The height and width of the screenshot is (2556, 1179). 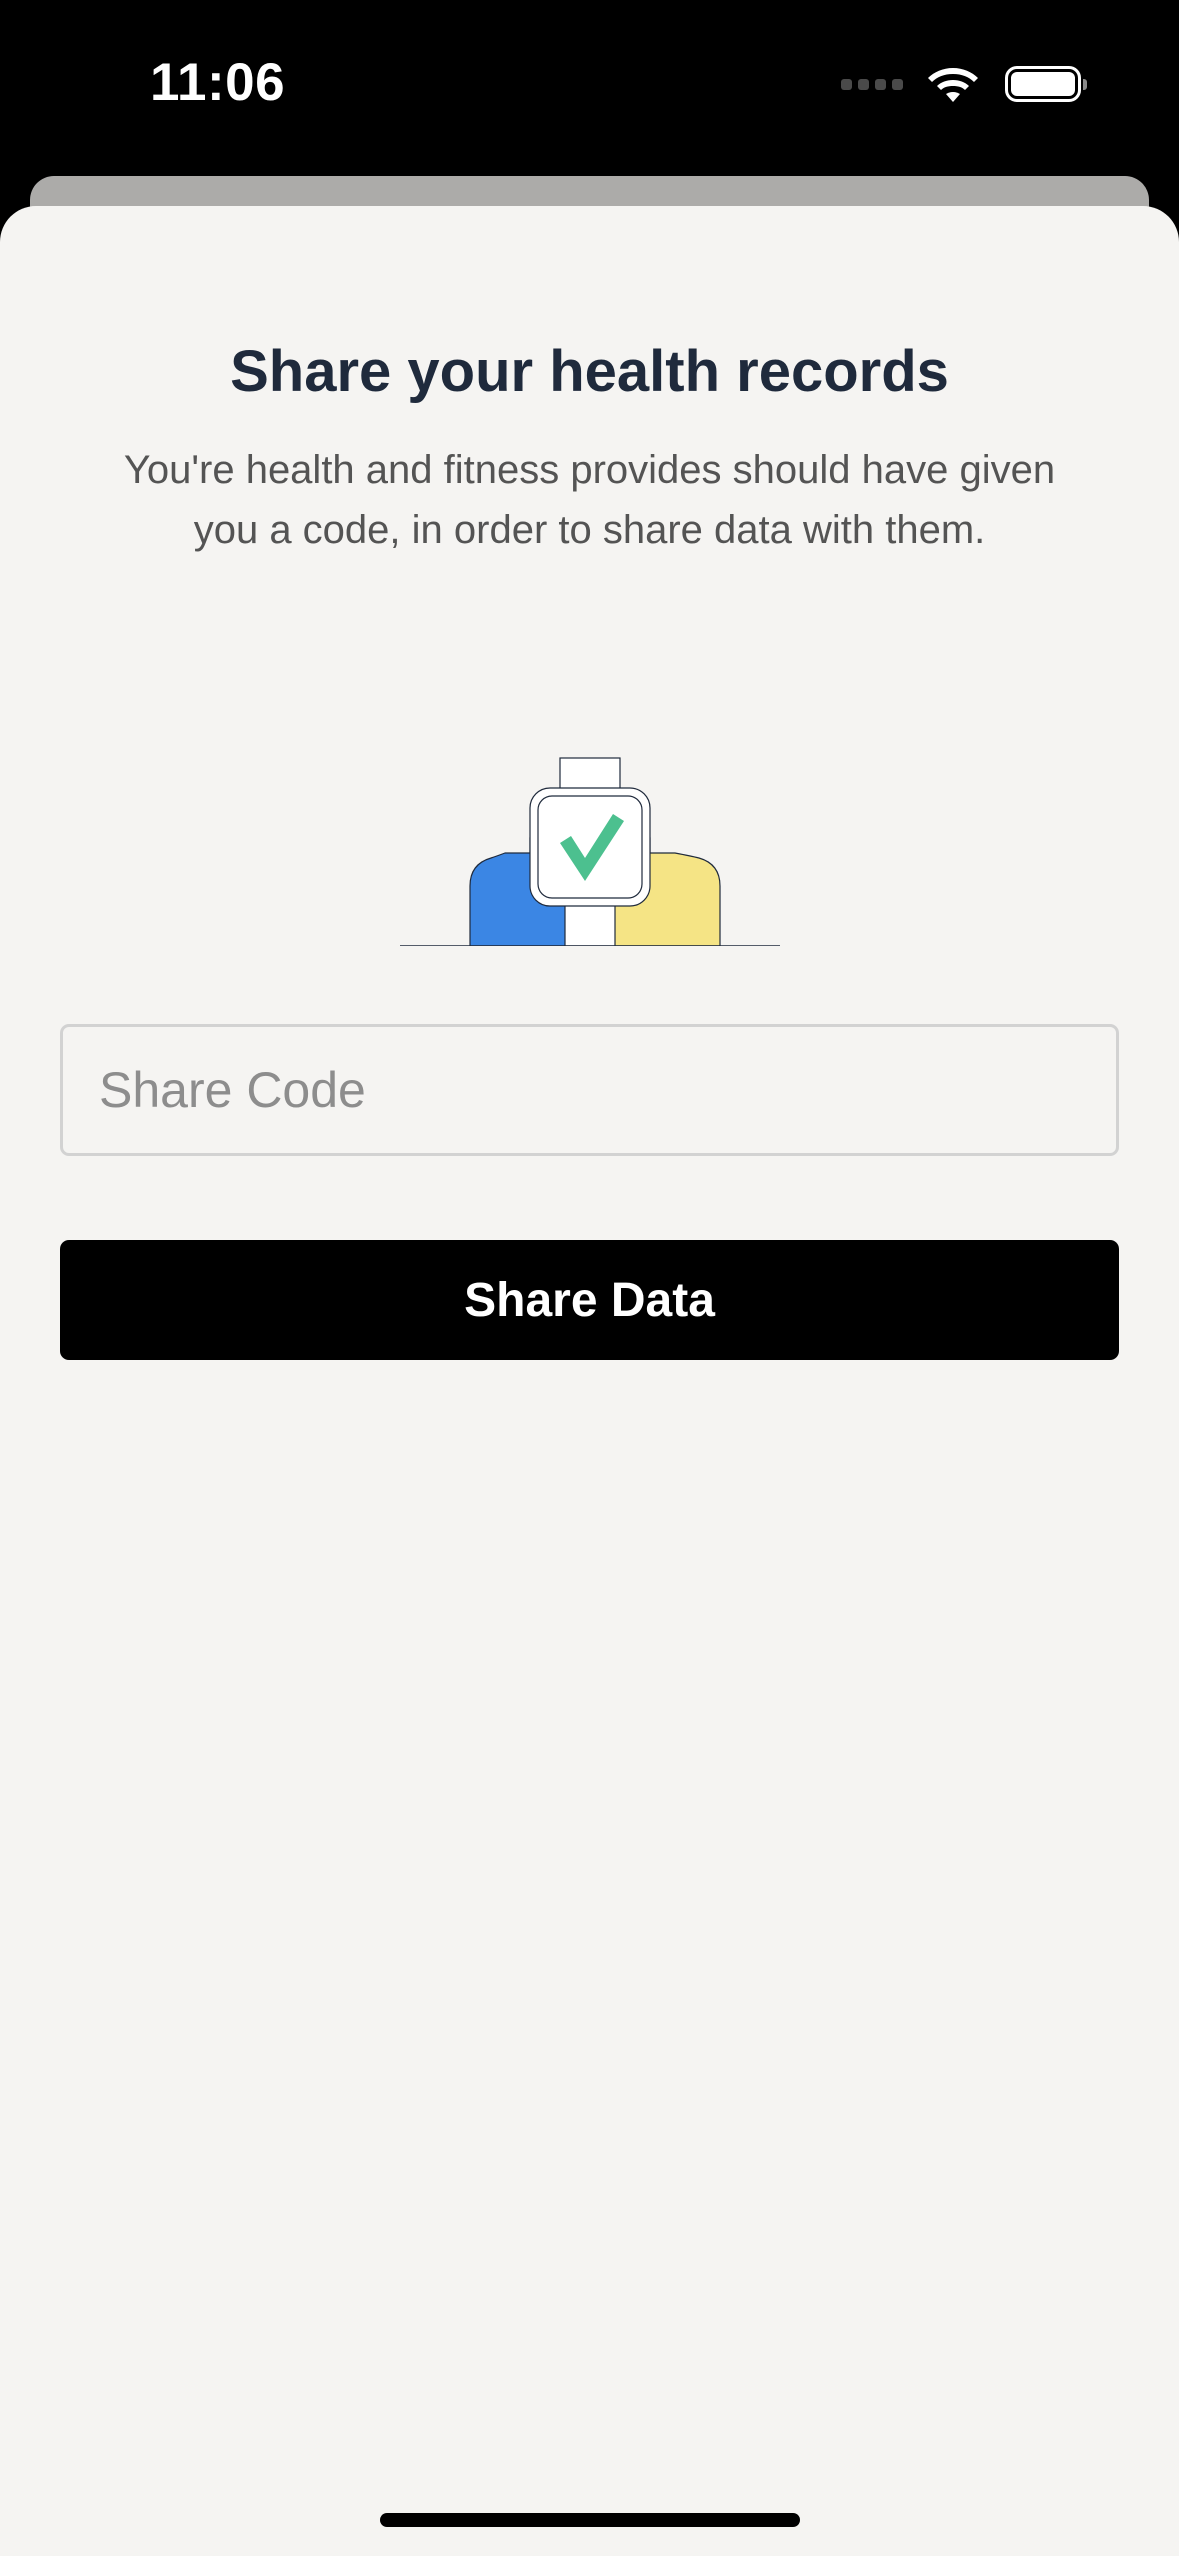 I want to click on smartwatch-checkmark-icon, so click(x=590, y=851).